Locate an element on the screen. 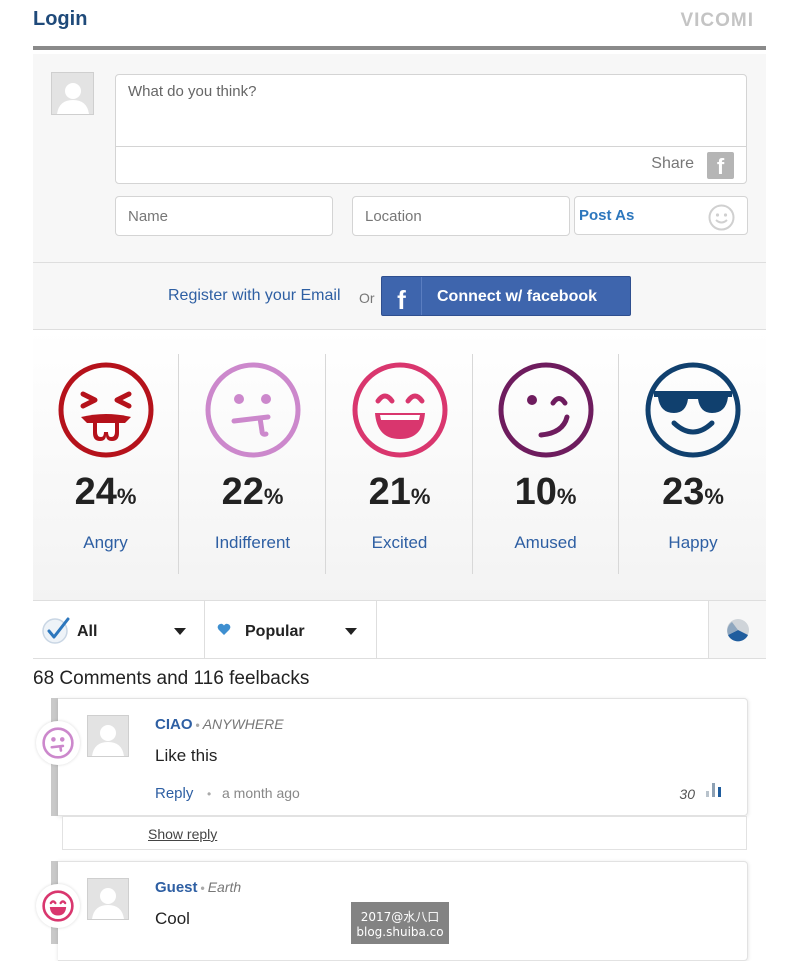  reaction-percent: 23% is located at coordinates (693, 492).